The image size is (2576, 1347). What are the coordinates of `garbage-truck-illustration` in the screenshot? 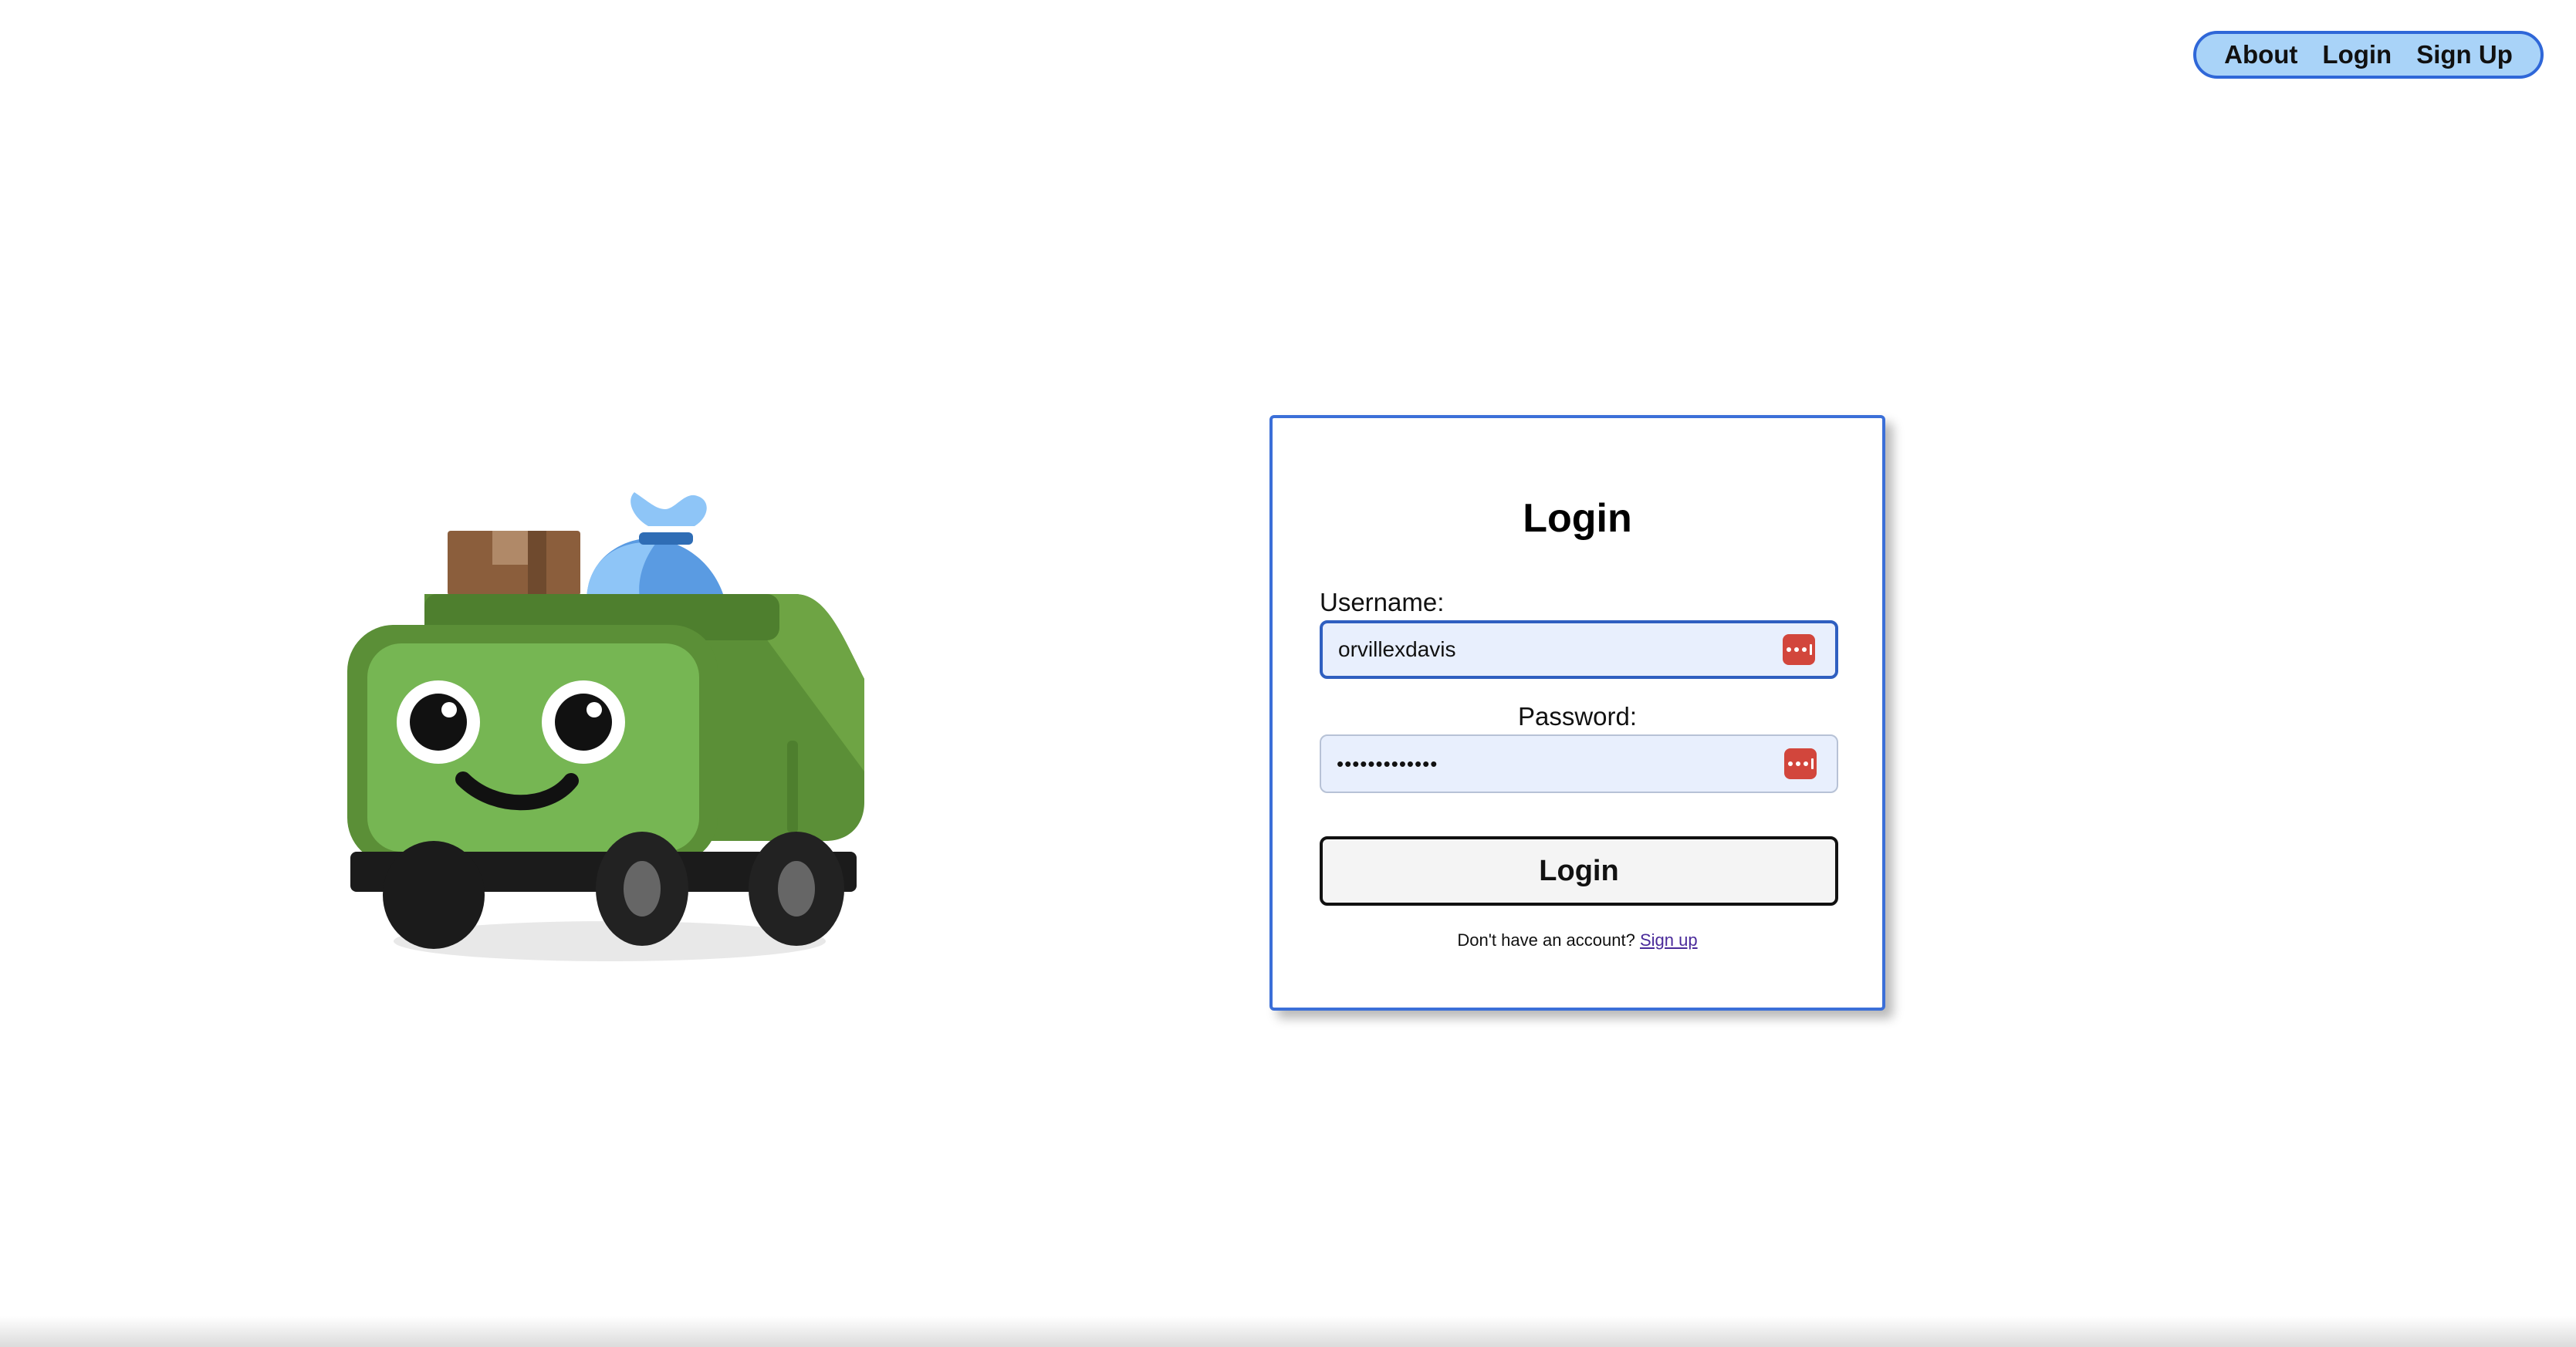 It's located at (605, 726).